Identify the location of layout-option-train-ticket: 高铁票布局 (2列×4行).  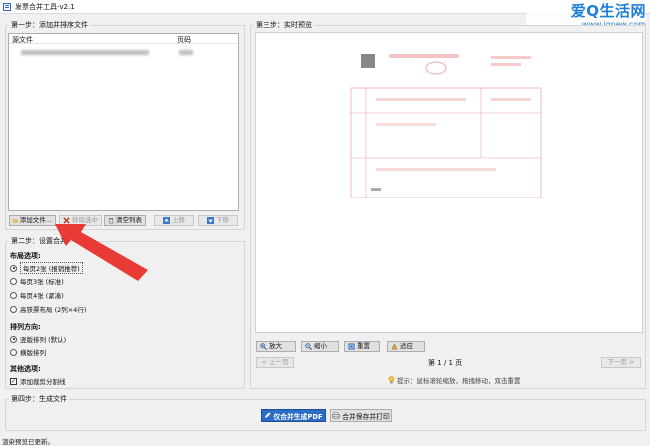
(48, 309).